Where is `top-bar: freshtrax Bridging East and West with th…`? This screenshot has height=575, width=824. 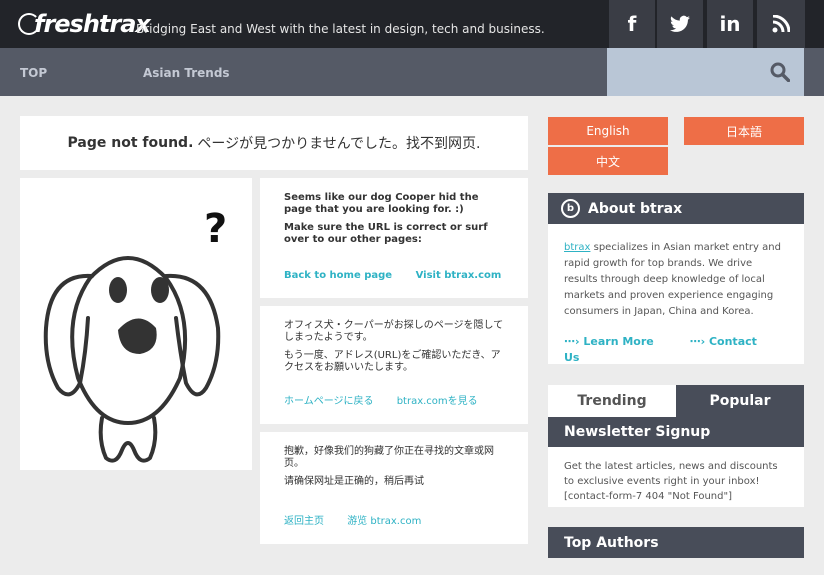
top-bar: freshtrax Bridging East and West with th… is located at coordinates (412, 24).